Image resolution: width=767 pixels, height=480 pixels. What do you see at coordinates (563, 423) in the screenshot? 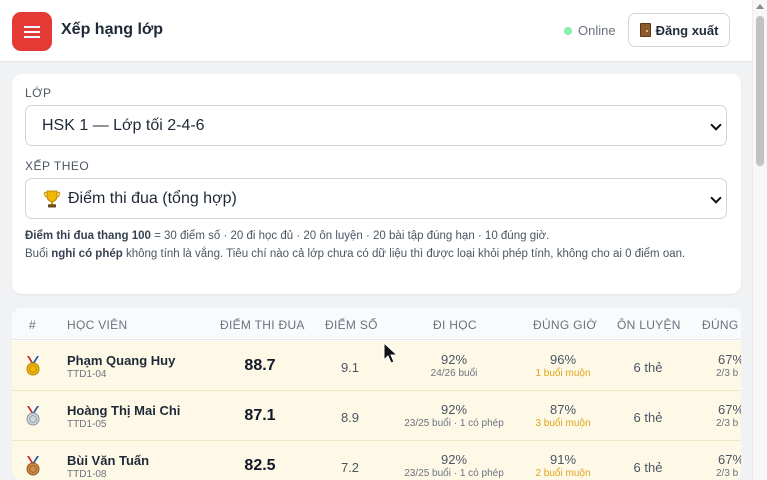
I see `late-count: 3 buổi muộn` at bounding box center [563, 423].